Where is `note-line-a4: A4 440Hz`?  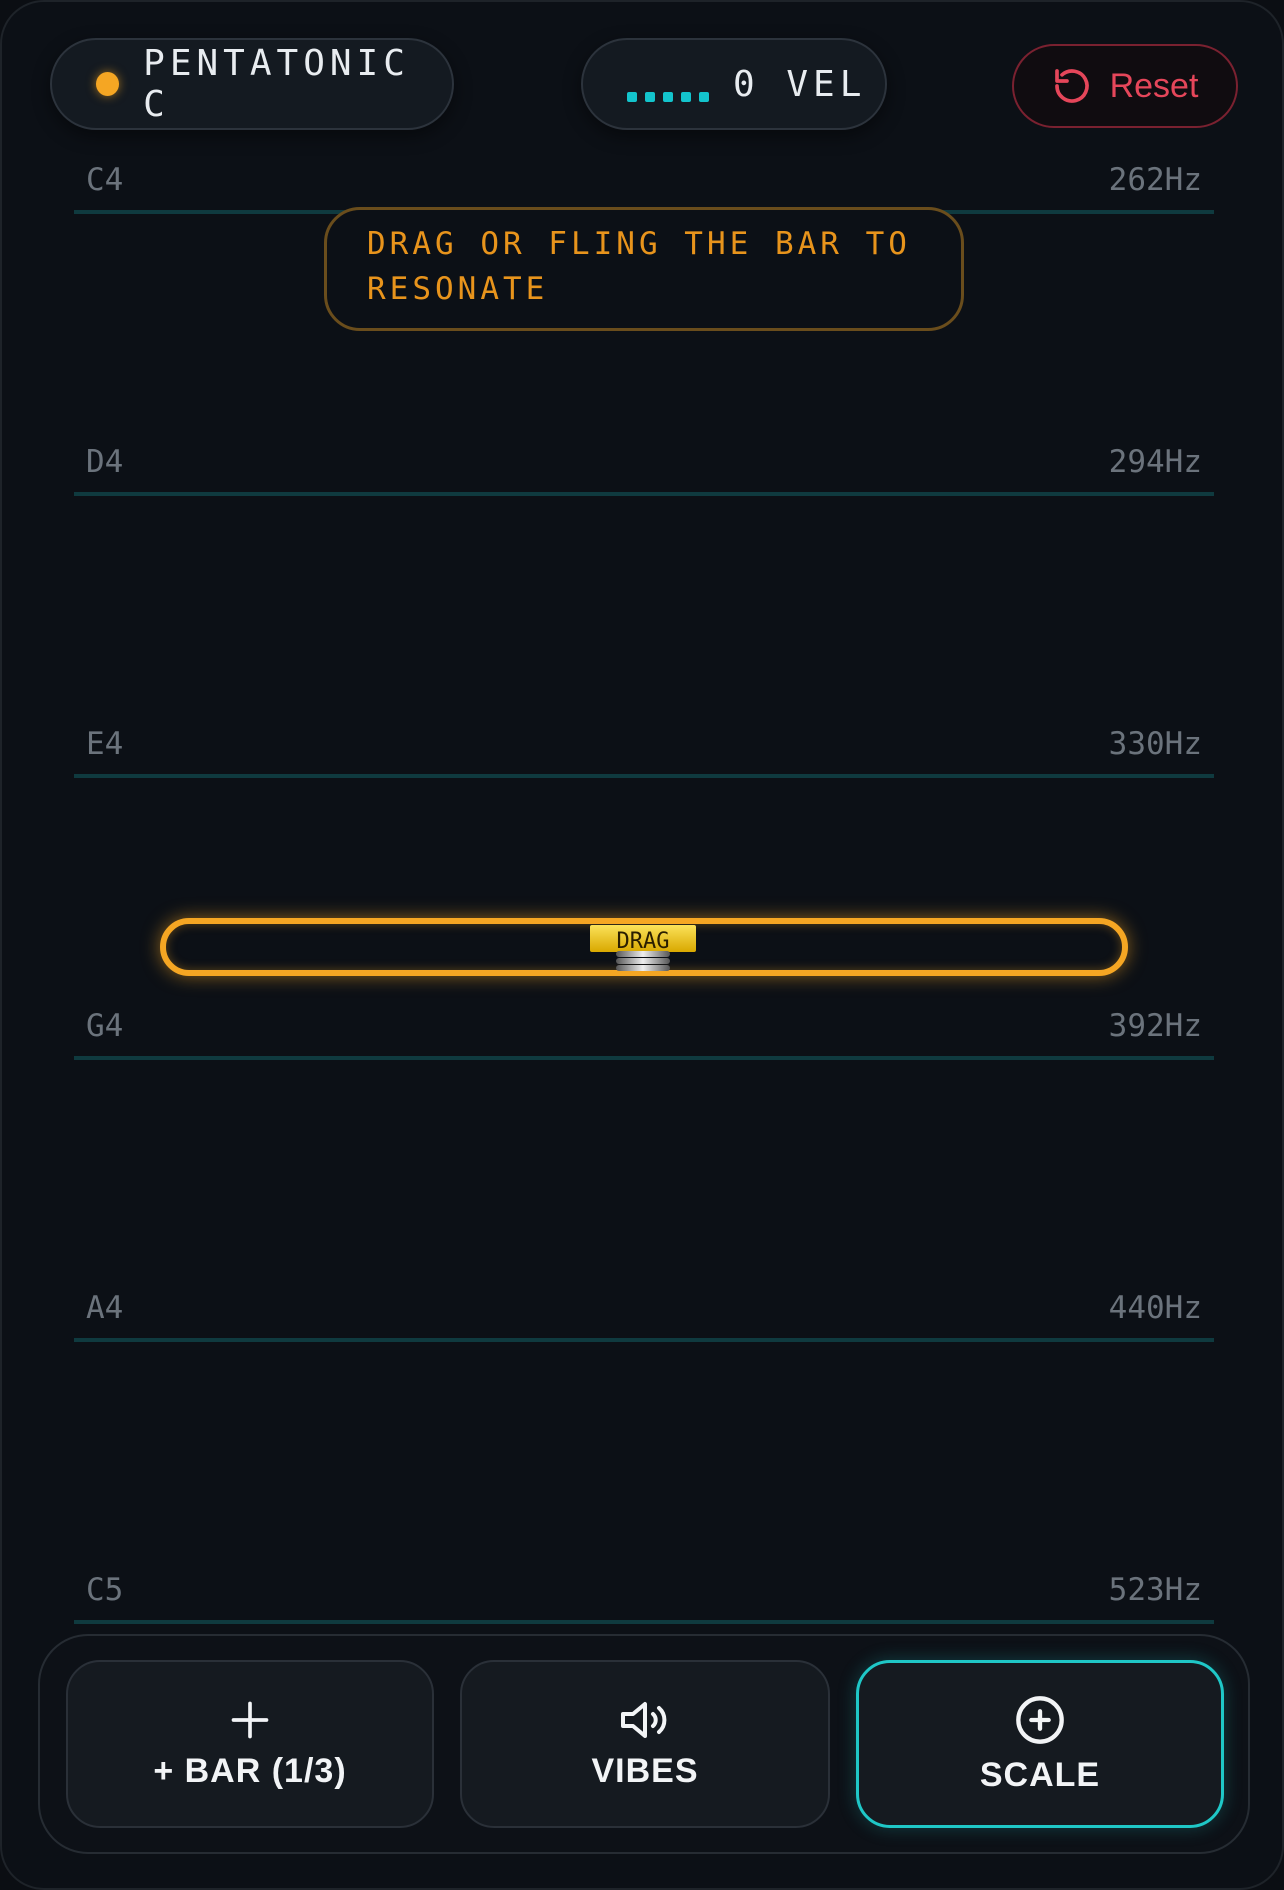
note-line-a4: A4 440Hz is located at coordinates (644, 1316).